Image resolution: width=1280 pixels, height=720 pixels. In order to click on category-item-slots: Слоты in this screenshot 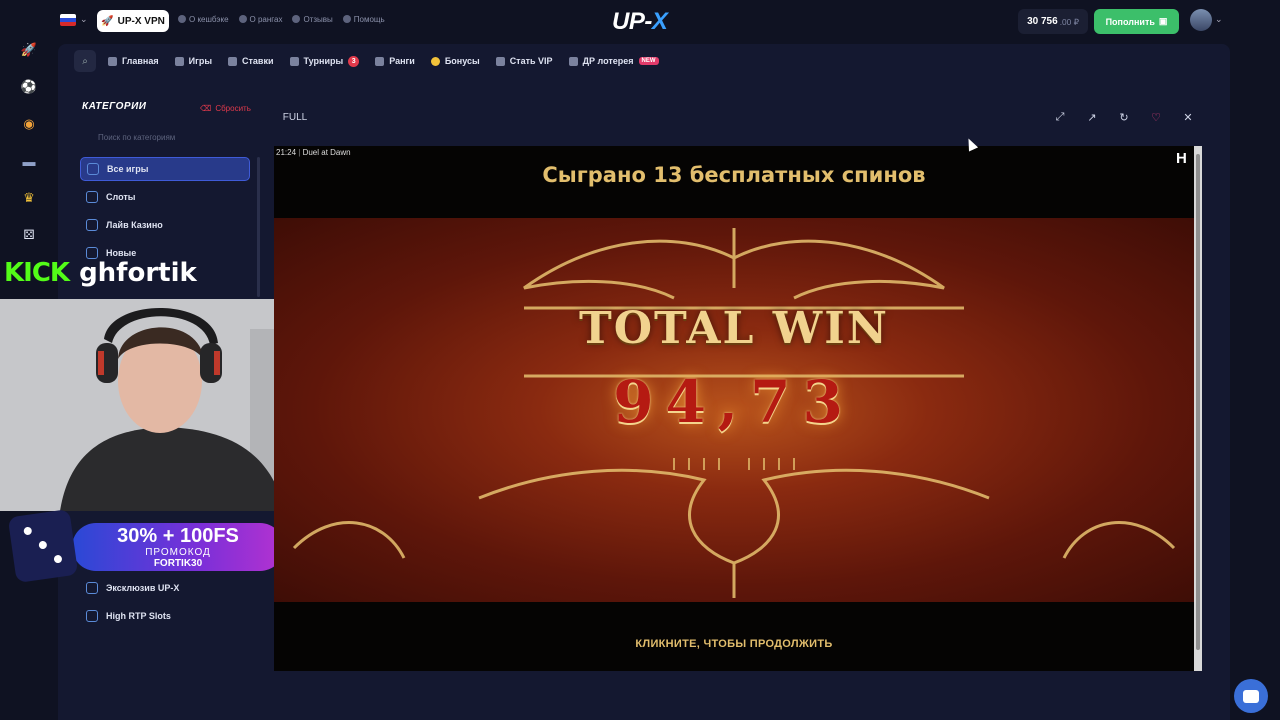, I will do `click(165, 197)`.